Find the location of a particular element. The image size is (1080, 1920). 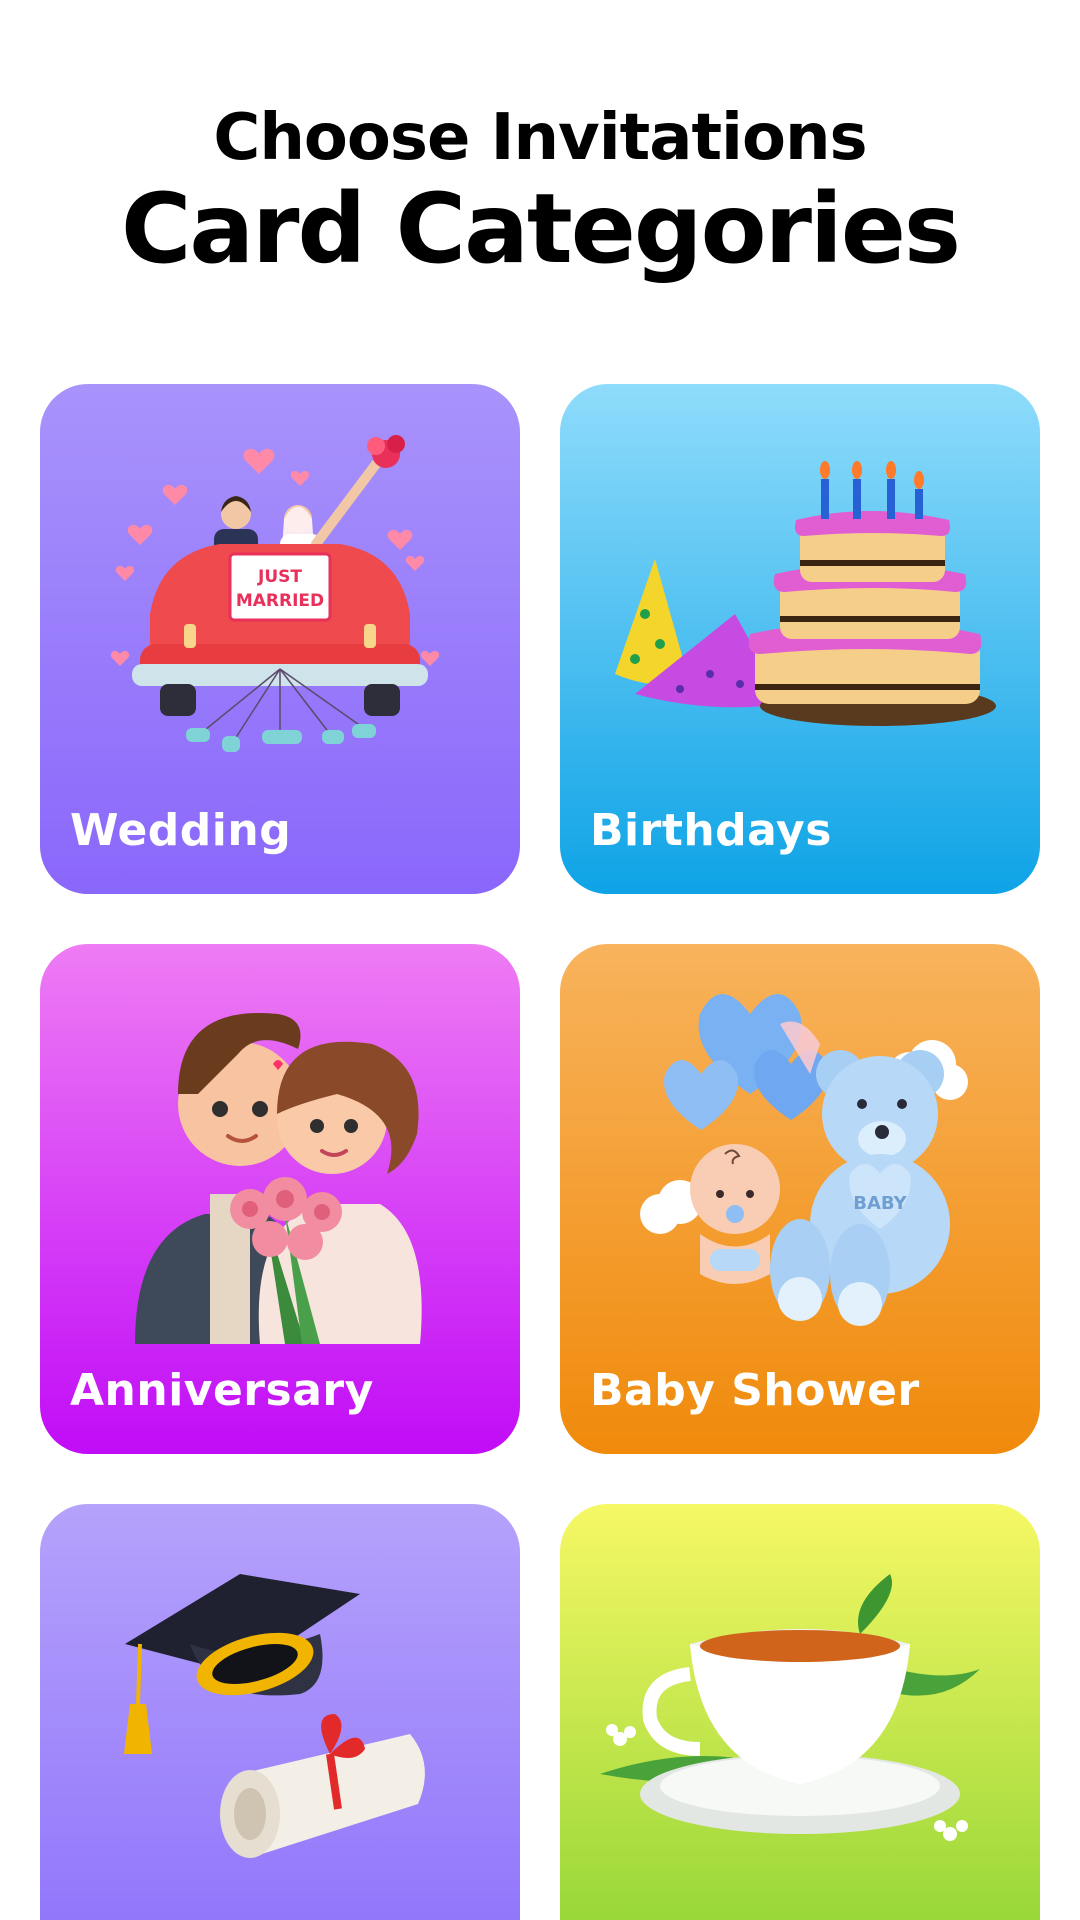

graduation-cap-icon is located at coordinates (274, 1716).